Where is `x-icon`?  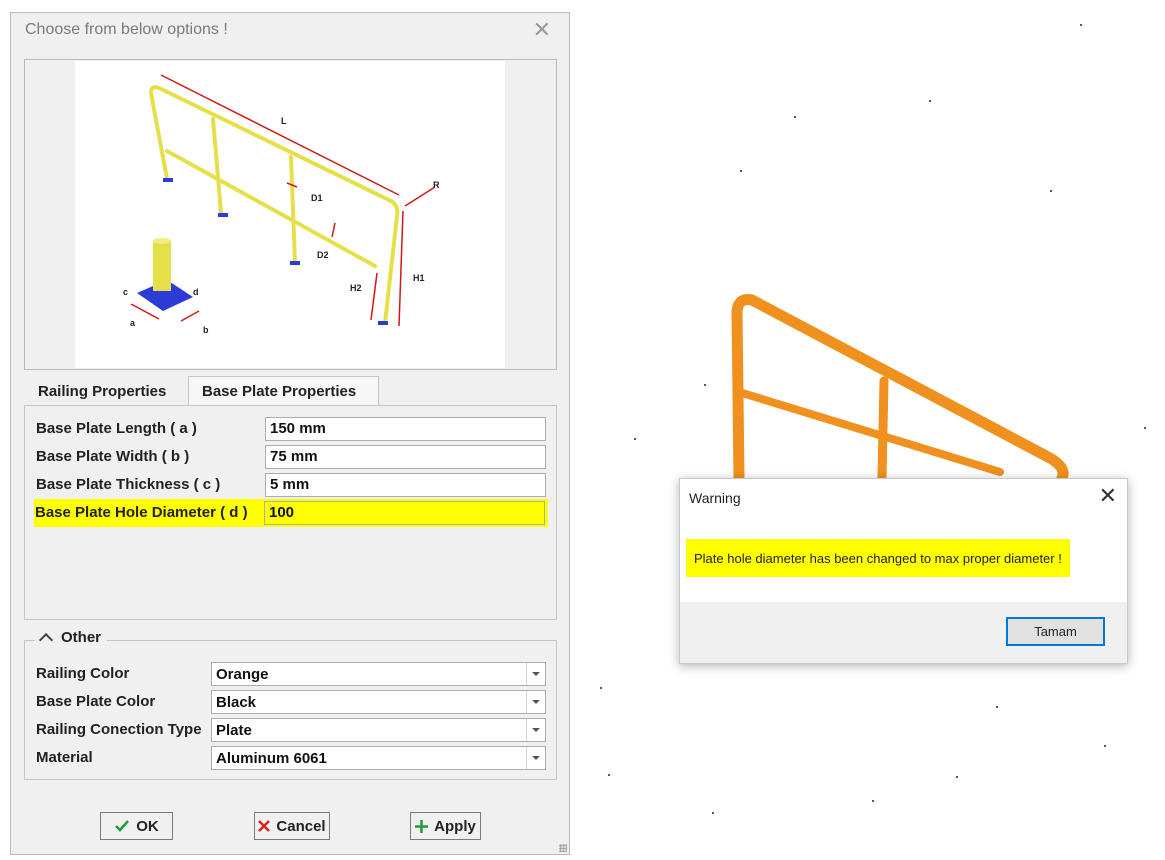 x-icon is located at coordinates (264, 826).